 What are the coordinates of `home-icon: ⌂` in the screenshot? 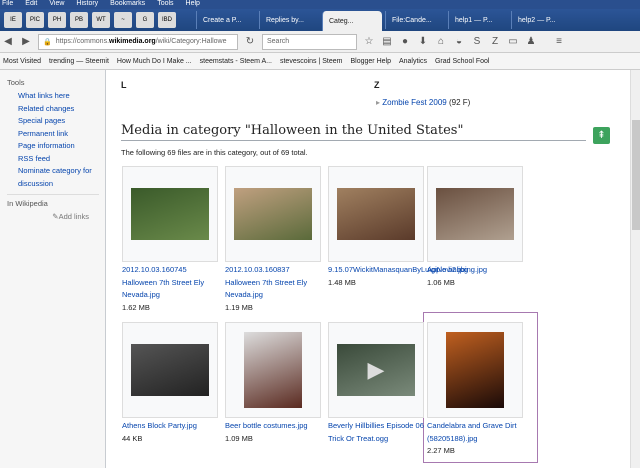 It's located at (441, 41).